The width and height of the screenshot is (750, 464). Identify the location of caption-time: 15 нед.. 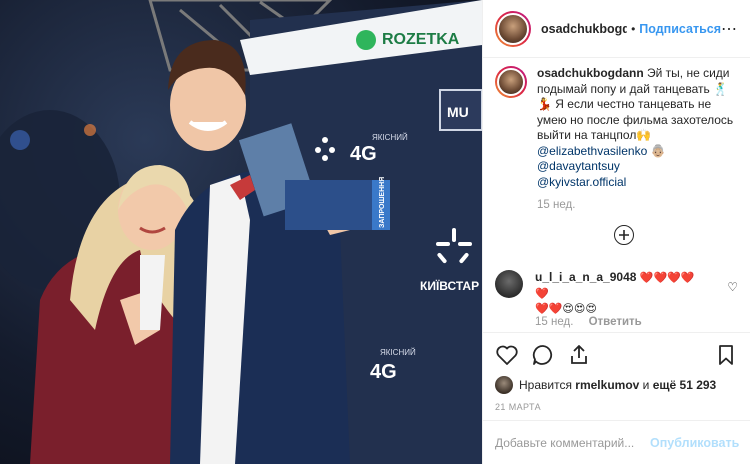
(556, 205).